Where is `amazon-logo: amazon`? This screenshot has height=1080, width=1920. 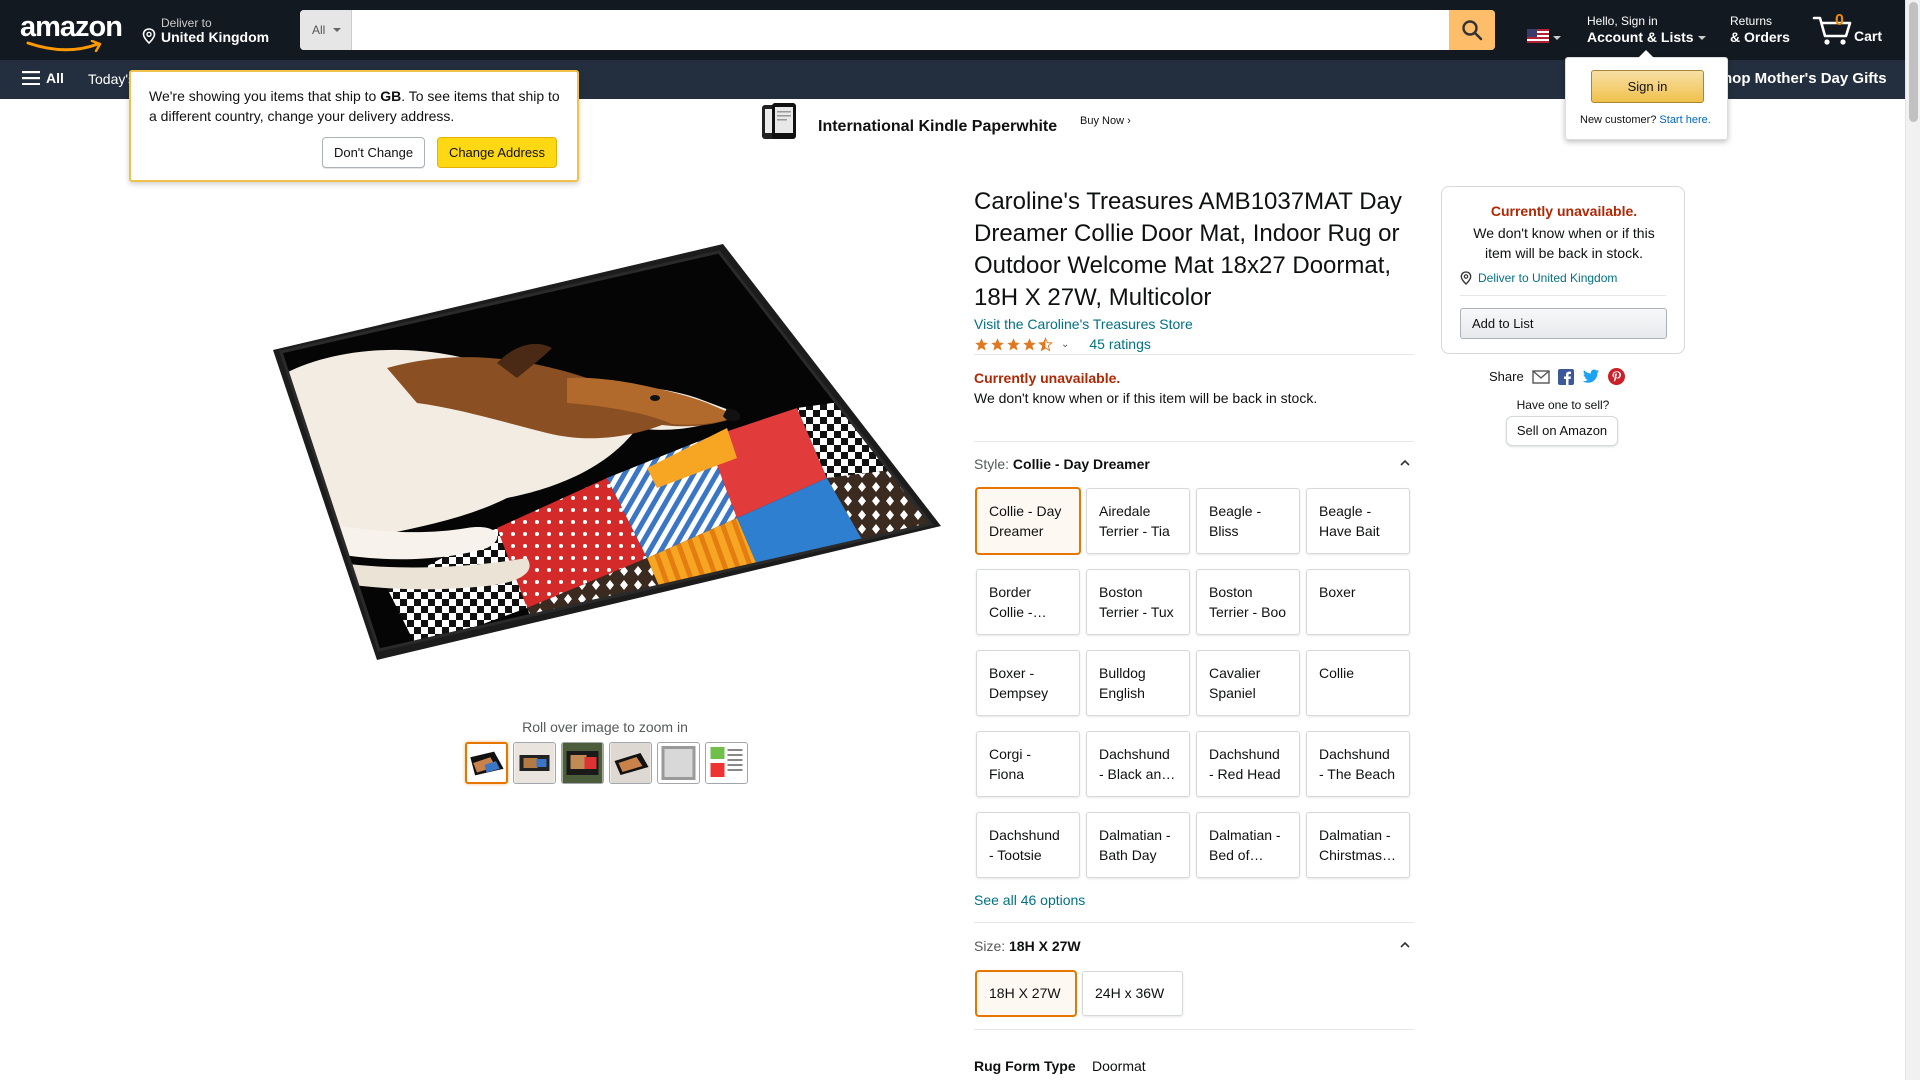 amazon-logo: amazon is located at coordinates (71, 32).